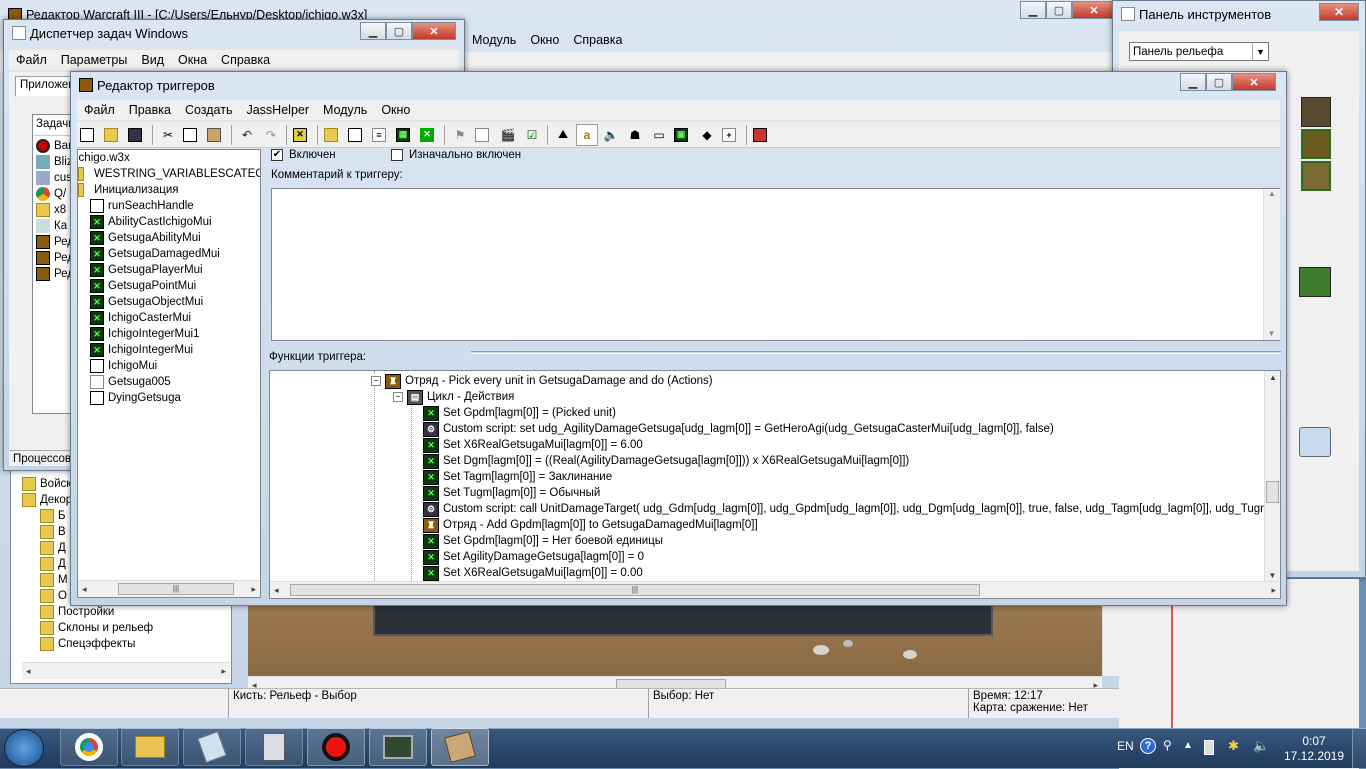 This screenshot has height=769, width=1366. Describe the element at coordinates (775, 589) in the screenshot. I see `actions-hscroll: ◂ ||| ▸` at that location.